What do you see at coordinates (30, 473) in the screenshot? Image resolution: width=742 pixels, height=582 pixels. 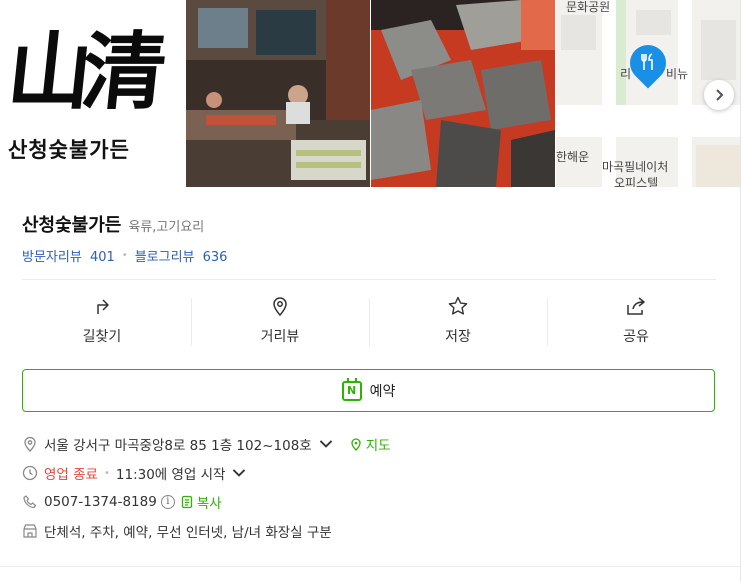 I see `clock-icon` at bounding box center [30, 473].